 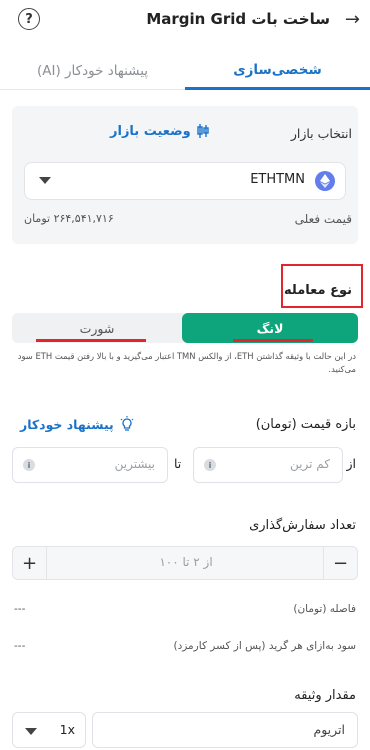 What do you see at coordinates (318, 290) in the screenshot?
I see `trade-type-label: نوع معامله` at bounding box center [318, 290].